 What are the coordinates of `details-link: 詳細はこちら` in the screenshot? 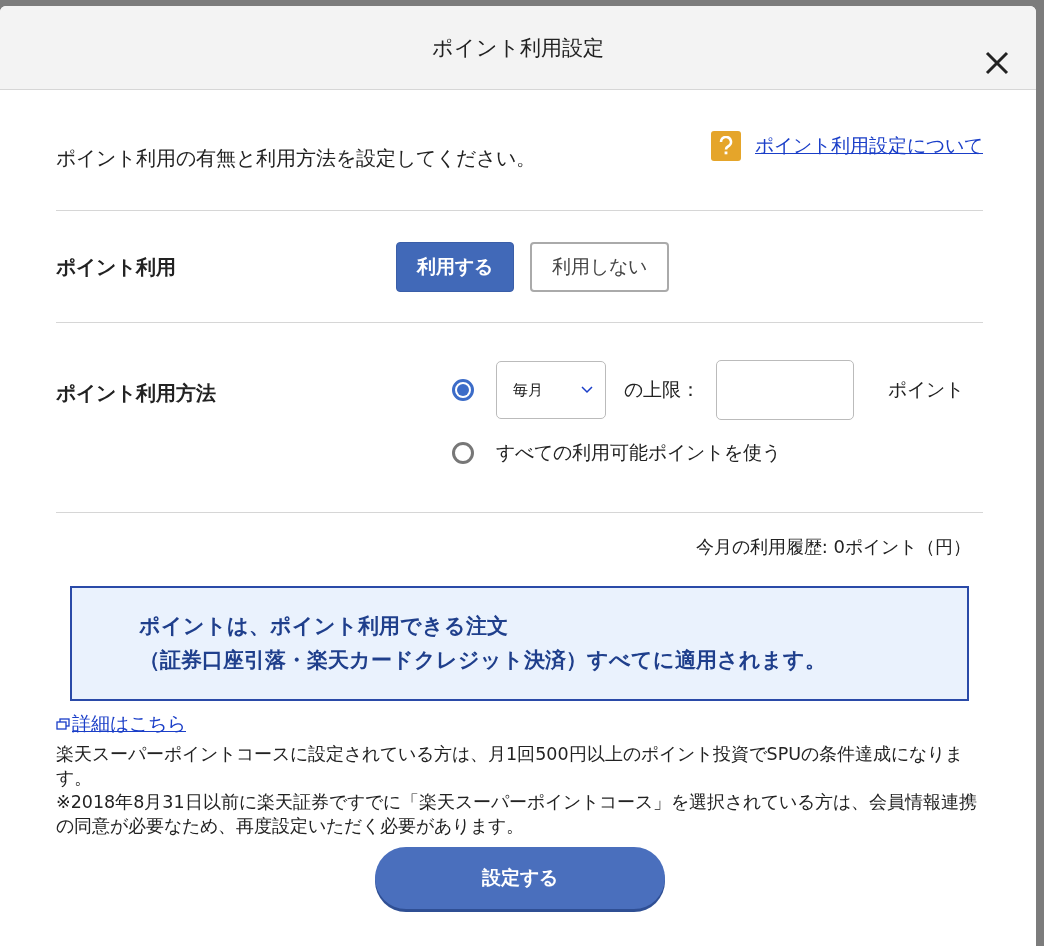 It's located at (129, 724).